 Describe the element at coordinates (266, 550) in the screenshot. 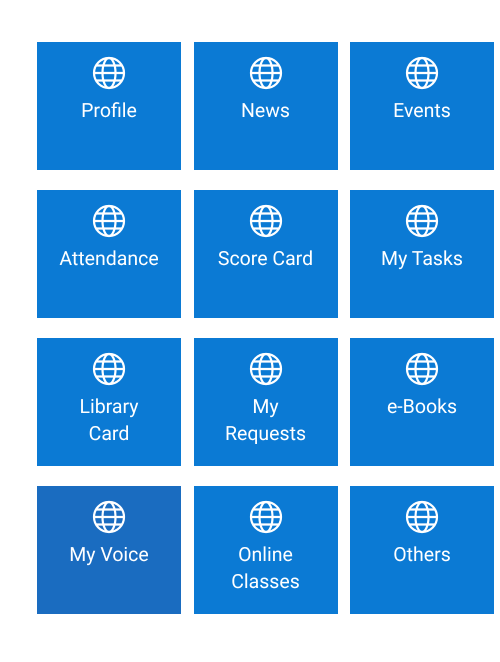

I see `menu-tile: Online Classes` at that location.